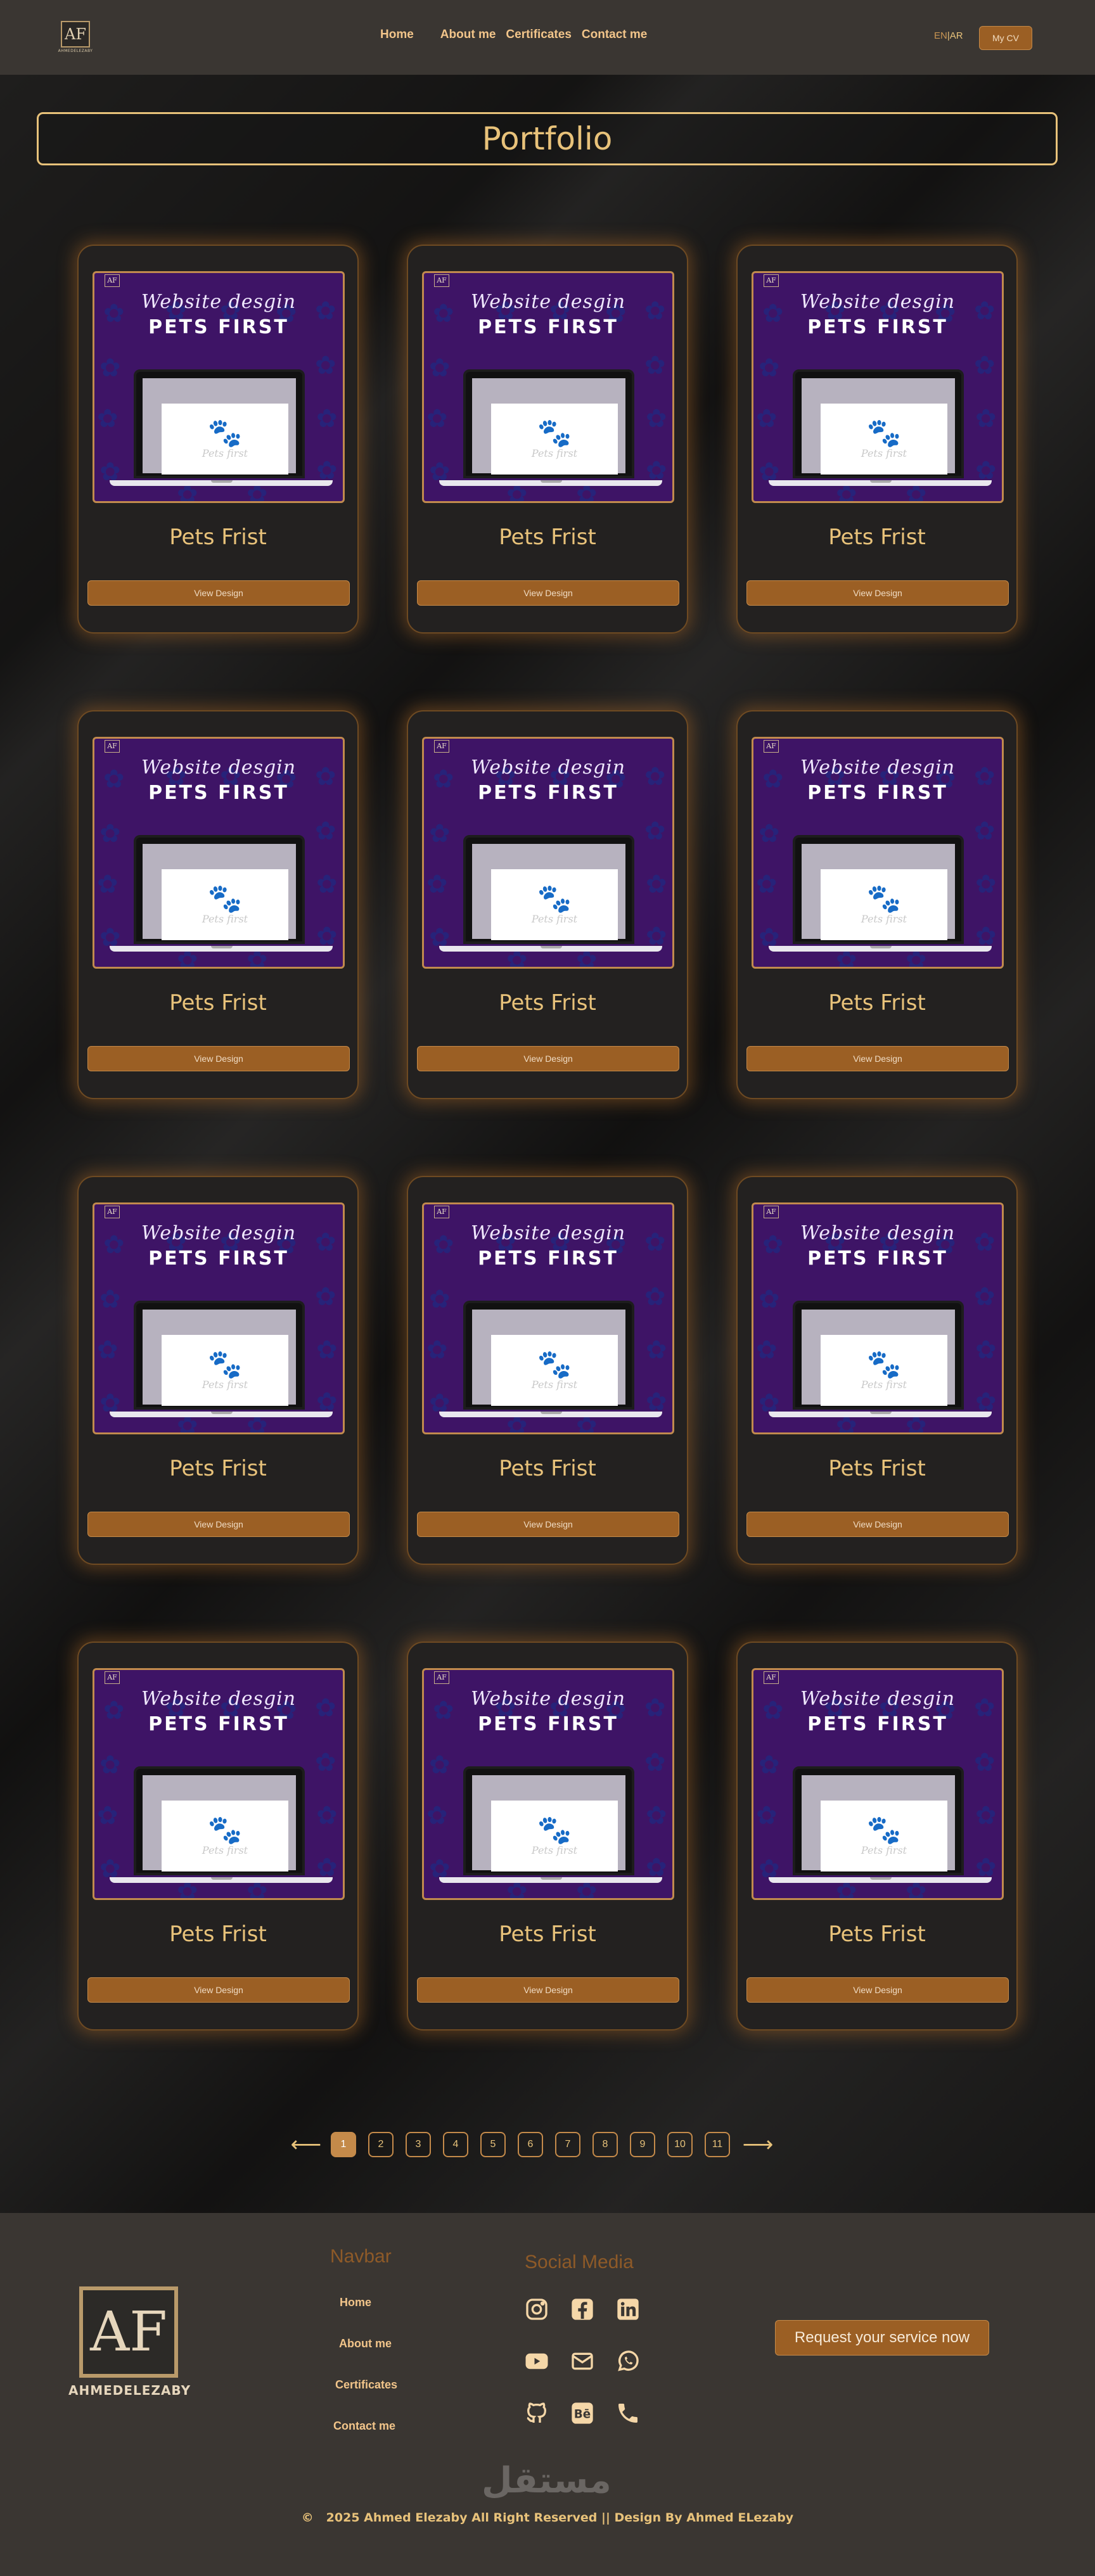 The image size is (1095, 2576). What do you see at coordinates (567, 2144) in the screenshot?
I see `page-number: 7` at bounding box center [567, 2144].